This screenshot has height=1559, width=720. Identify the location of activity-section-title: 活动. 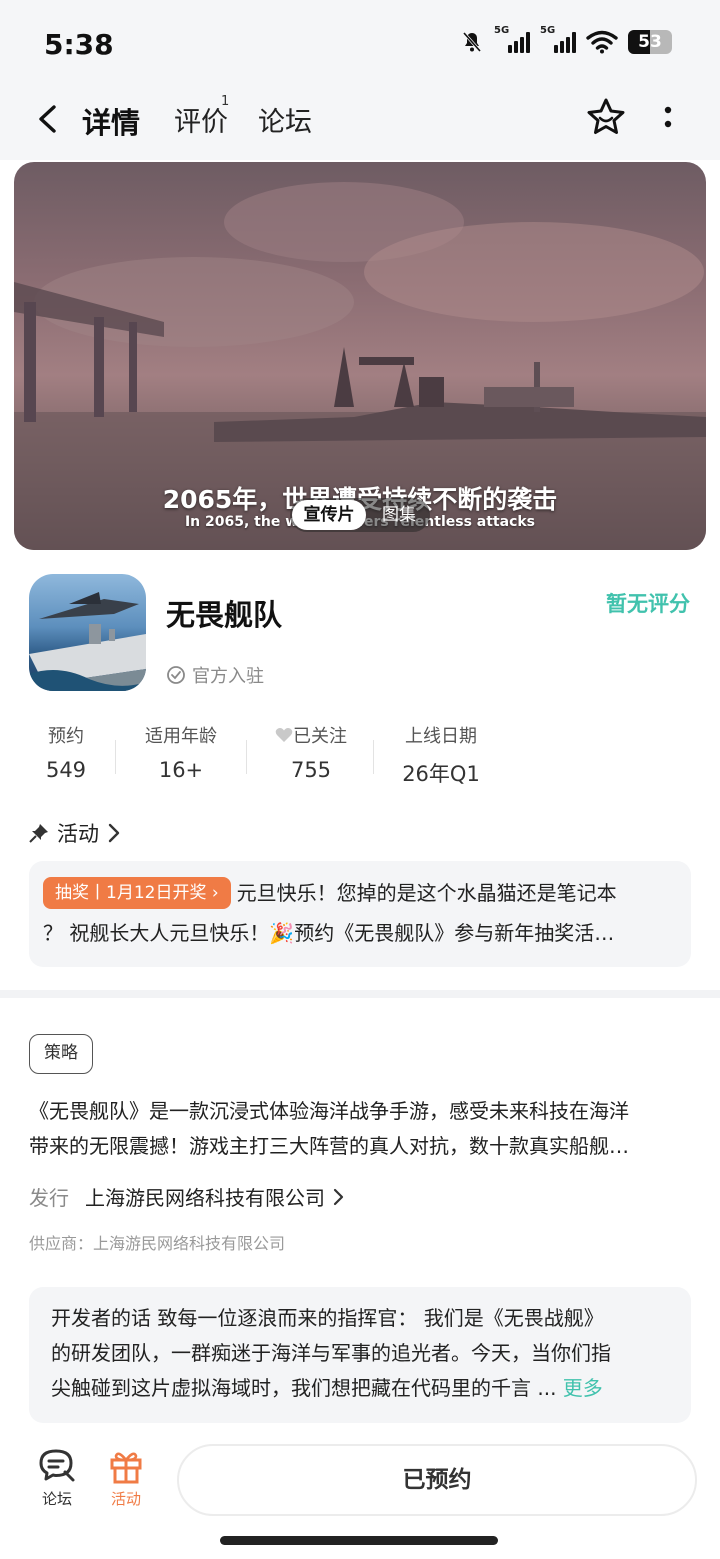
(75, 833).